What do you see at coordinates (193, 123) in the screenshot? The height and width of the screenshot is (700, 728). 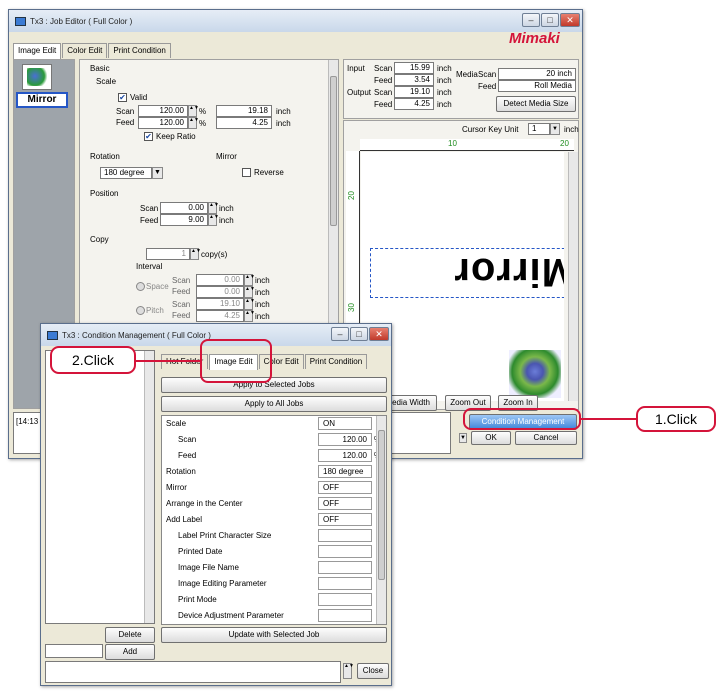 I see `scale-feed-spinner: ▲▼` at bounding box center [193, 123].